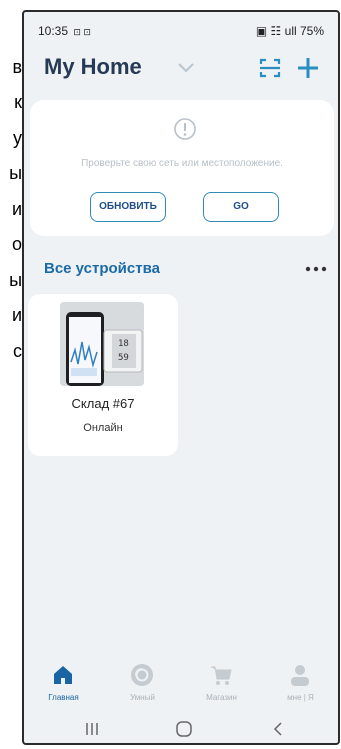 This screenshot has width=341, height=749. I want to click on cart-icon, so click(221, 675).